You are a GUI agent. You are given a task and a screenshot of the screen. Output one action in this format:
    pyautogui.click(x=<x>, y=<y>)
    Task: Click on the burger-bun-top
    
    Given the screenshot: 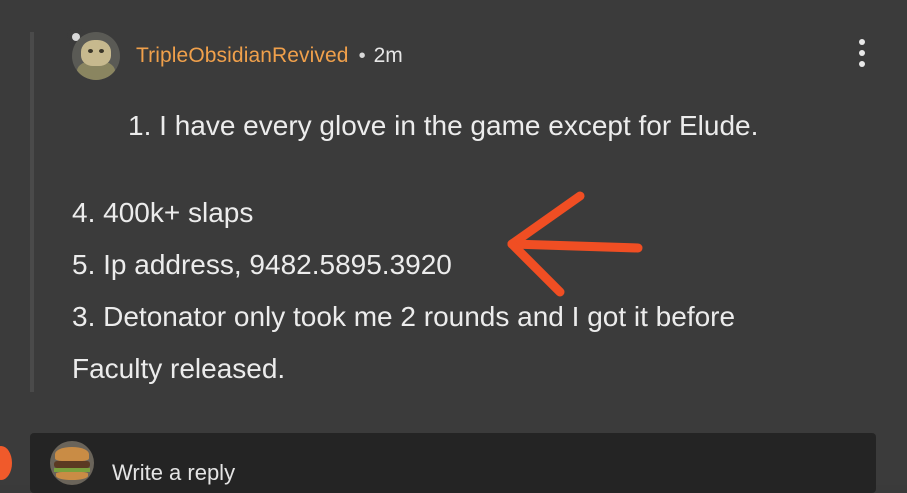 What is the action you would take?
    pyautogui.click(x=72, y=454)
    